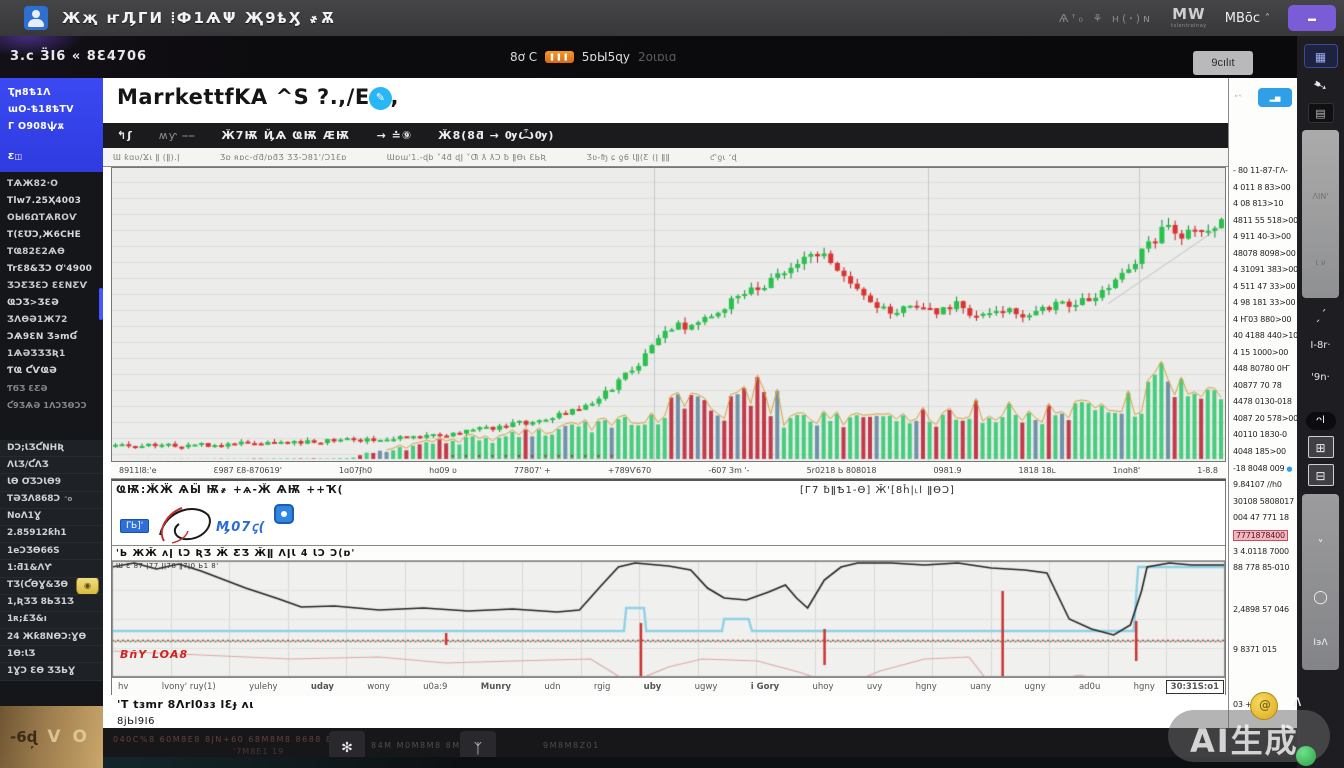 Image resolution: width=1344 pixels, height=768 pixels. Describe the element at coordinates (668, 619) in the screenshot. I see `oscillator-canvas` at that location.